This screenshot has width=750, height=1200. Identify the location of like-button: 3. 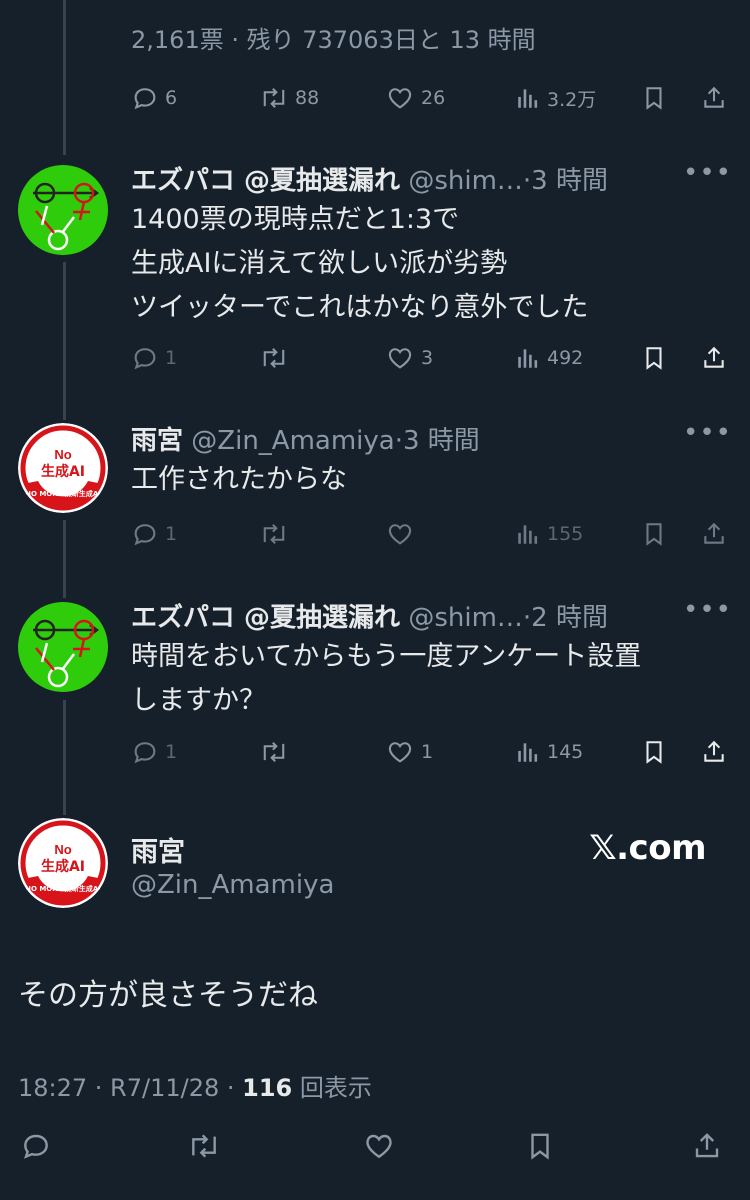
(409, 358).